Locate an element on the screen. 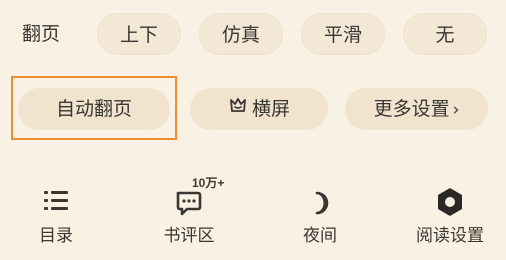 The image size is (506, 260). chevron-right-icon: › is located at coordinates (456, 110).